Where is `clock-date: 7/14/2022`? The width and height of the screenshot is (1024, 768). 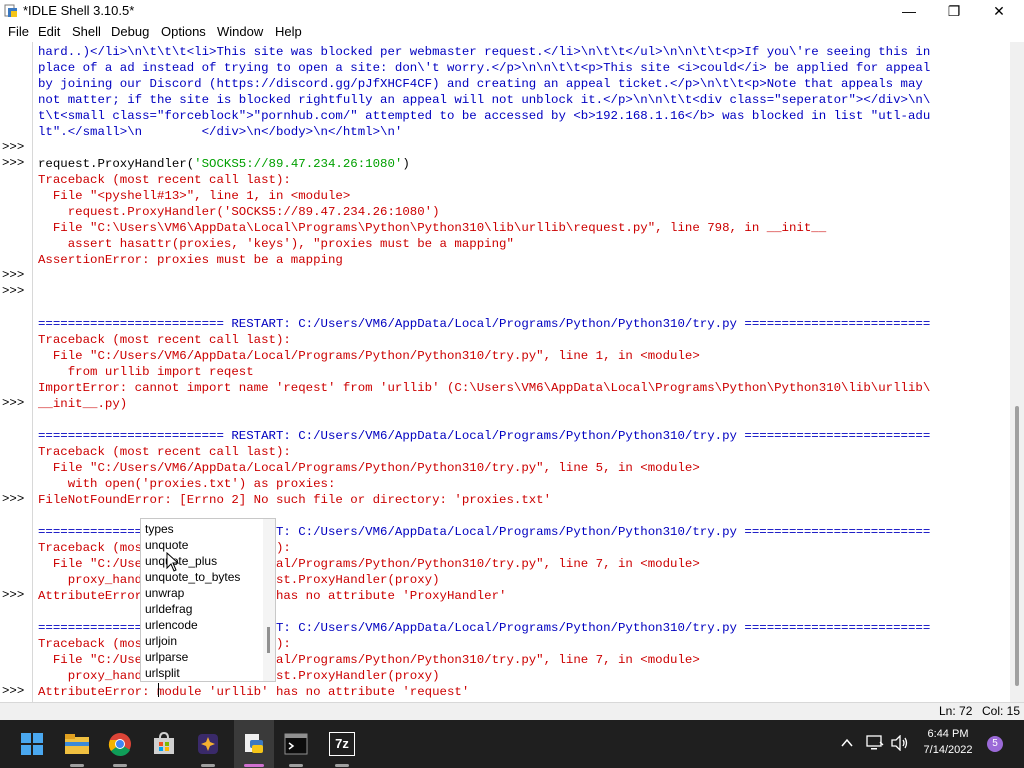
clock-date: 7/14/2022 is located at coordinates (948, 750).